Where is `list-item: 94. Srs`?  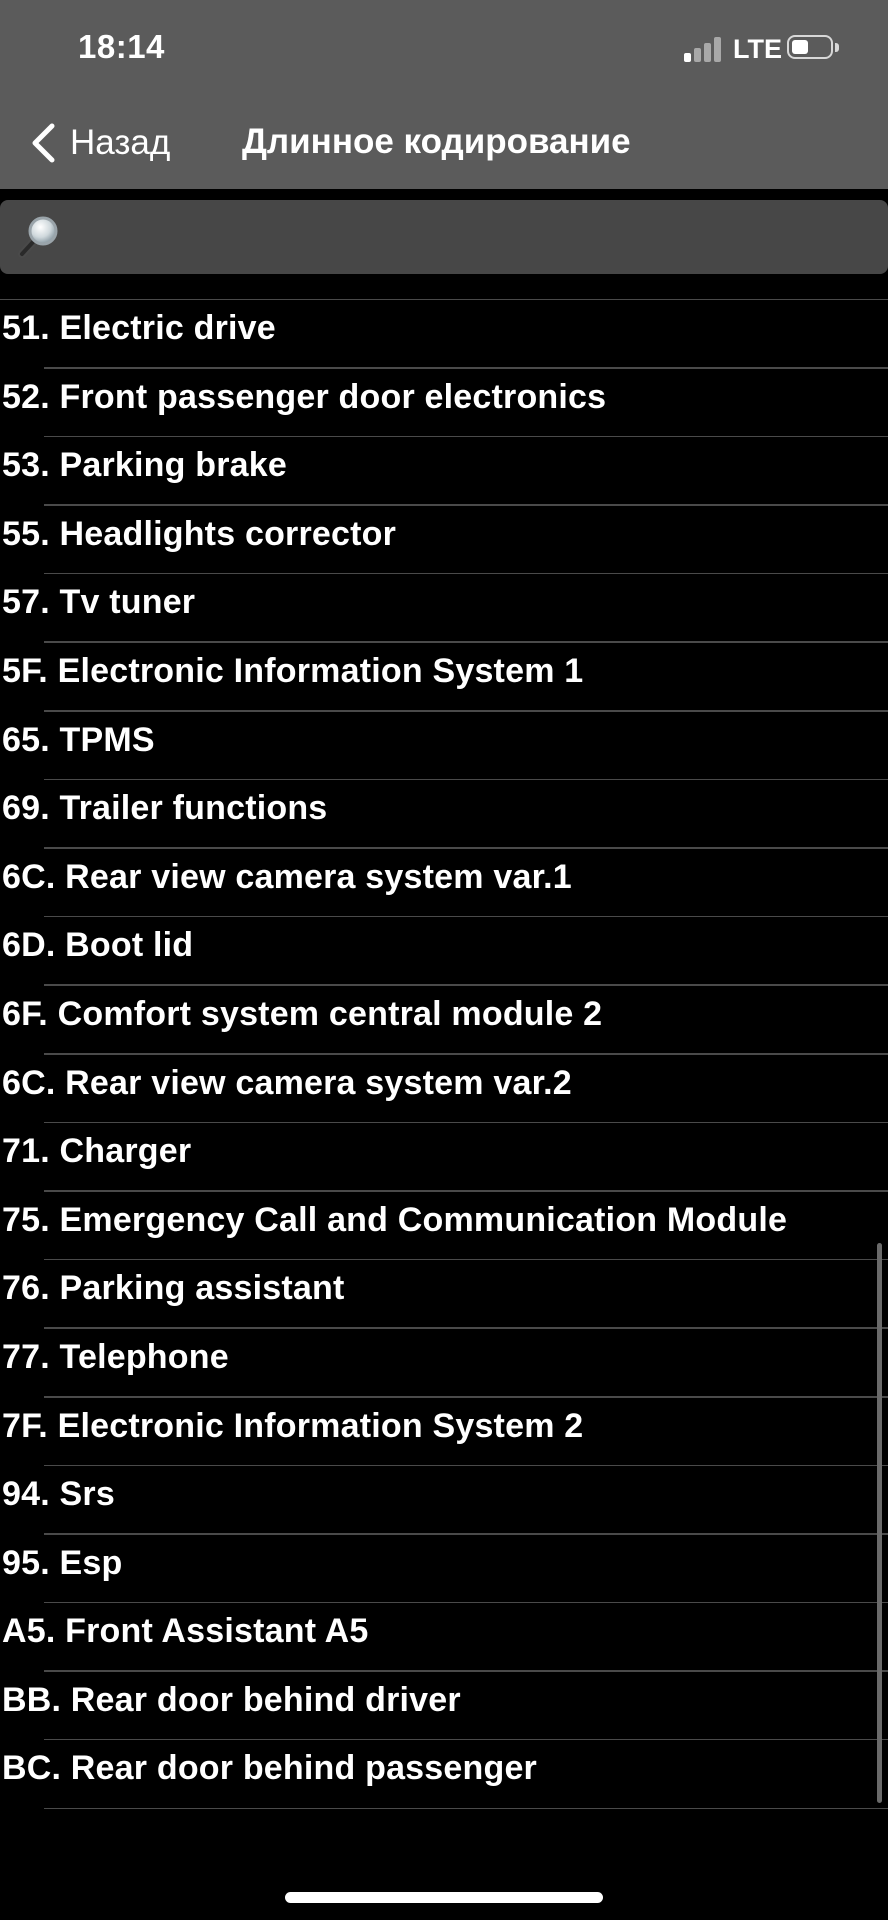
list-item: 94. Srs is located at coordinates (444, 1500).